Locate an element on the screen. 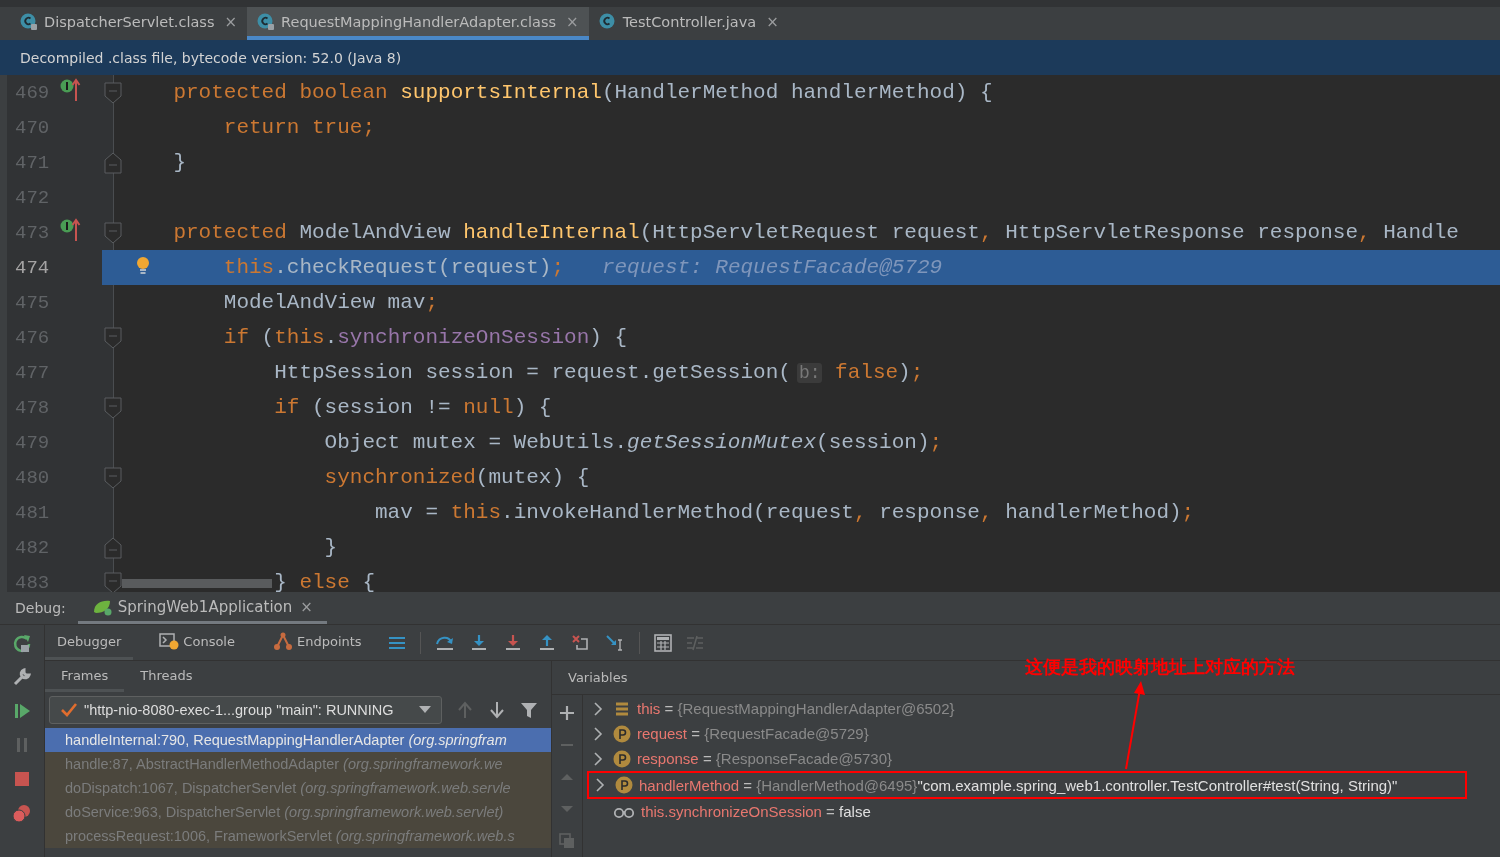  rerun-icon is located at coordinates (22, 643).